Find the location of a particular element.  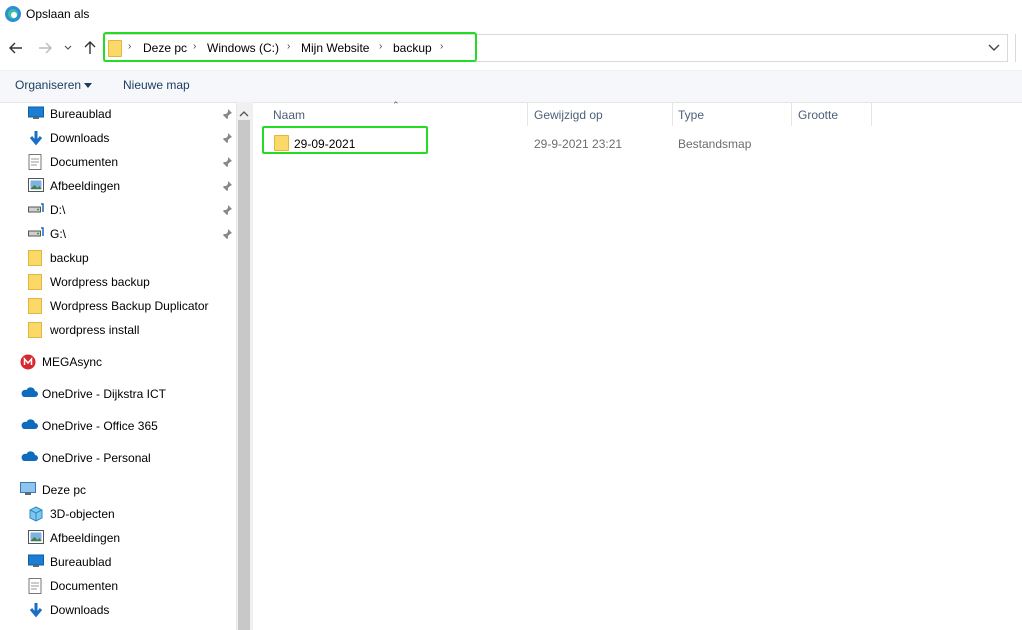

up-button is located at coordinates (90, 48).